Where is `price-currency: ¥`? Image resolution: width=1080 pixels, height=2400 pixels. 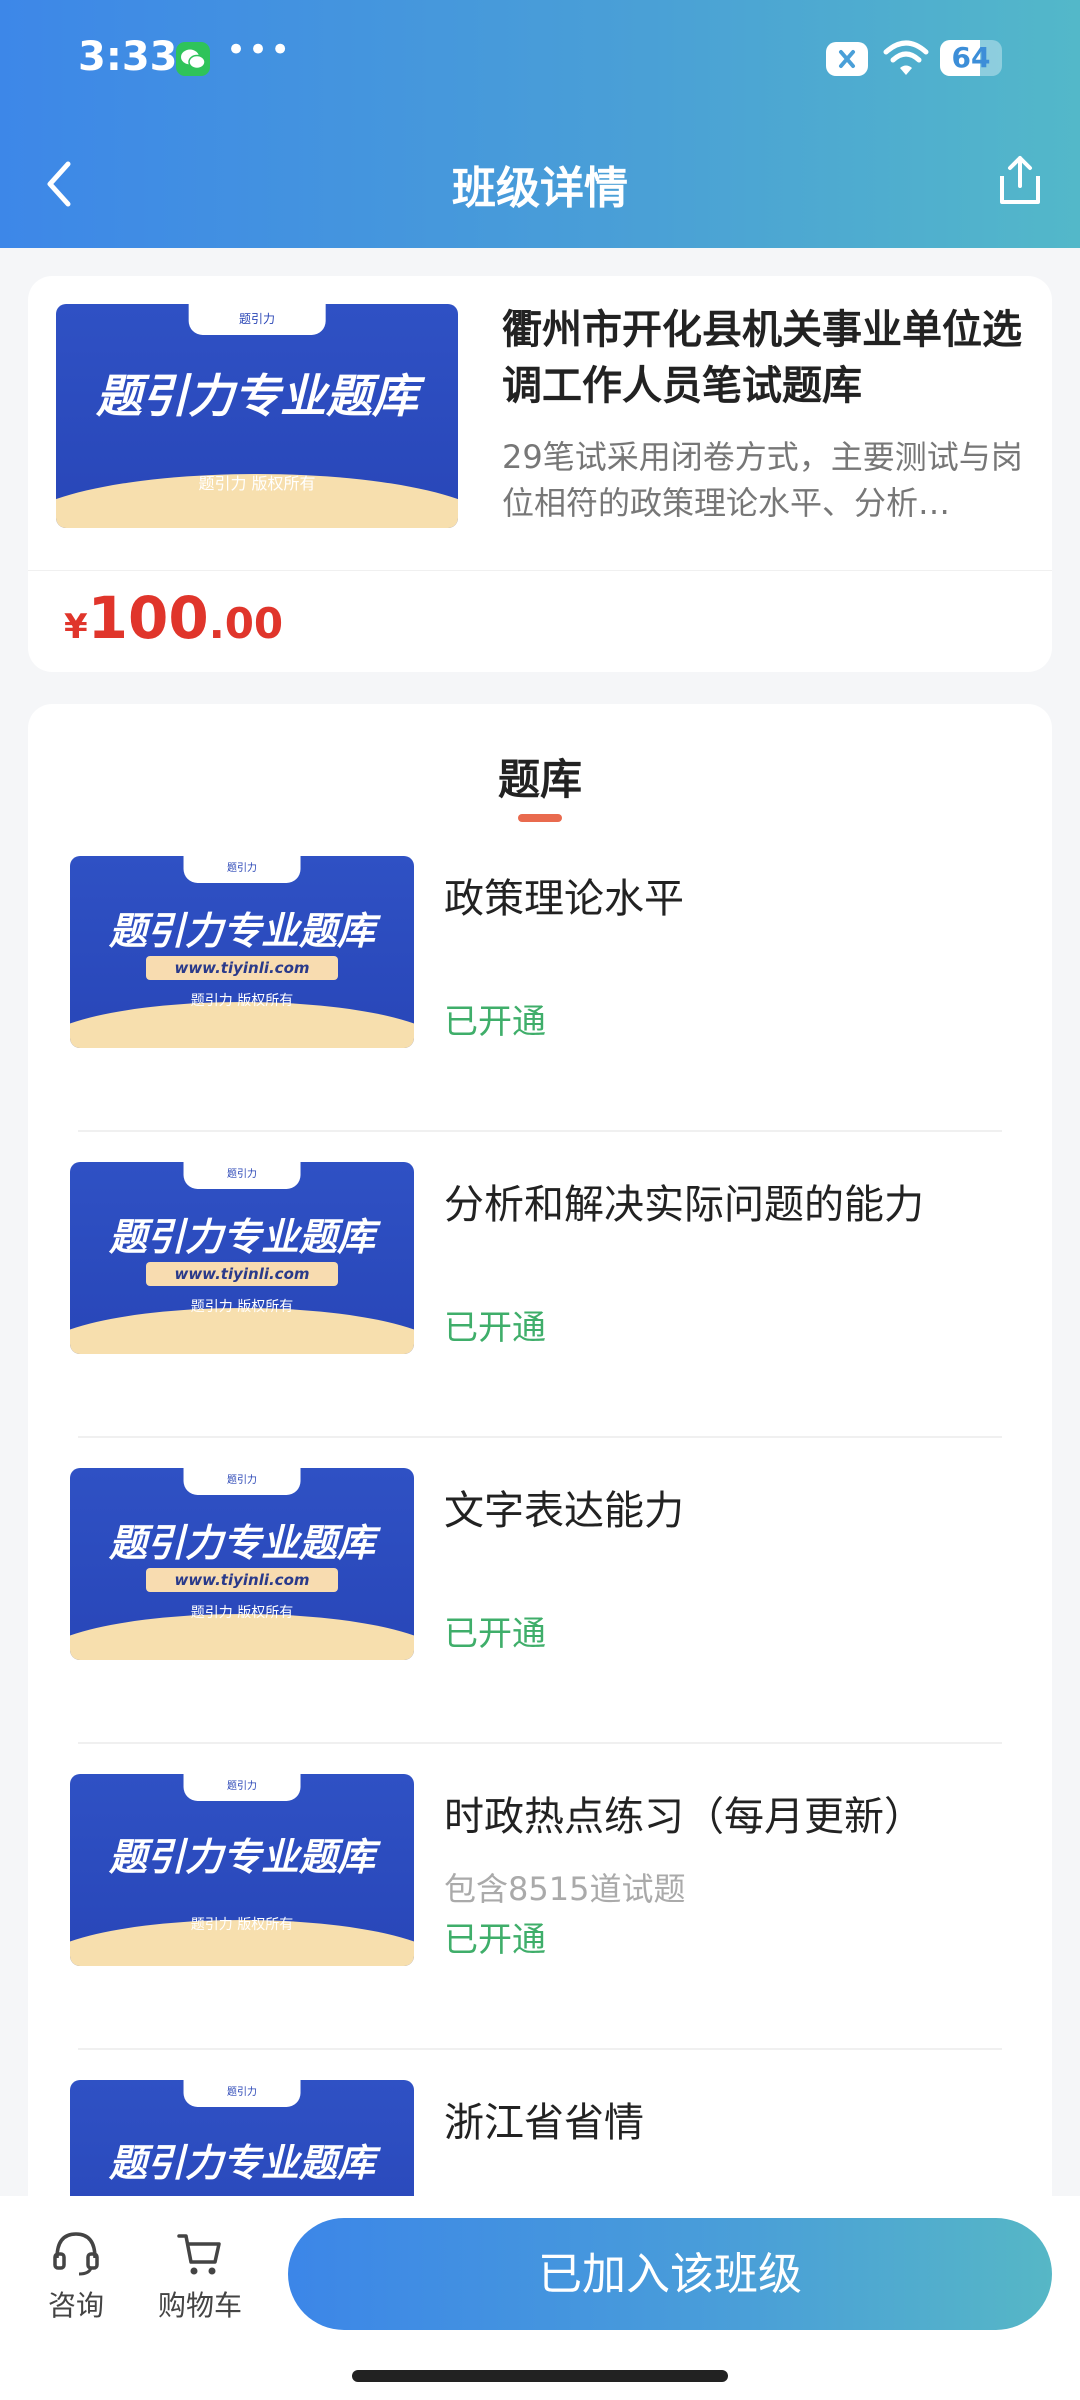 price-currency: ¥ is located at coordinates (76, 627).